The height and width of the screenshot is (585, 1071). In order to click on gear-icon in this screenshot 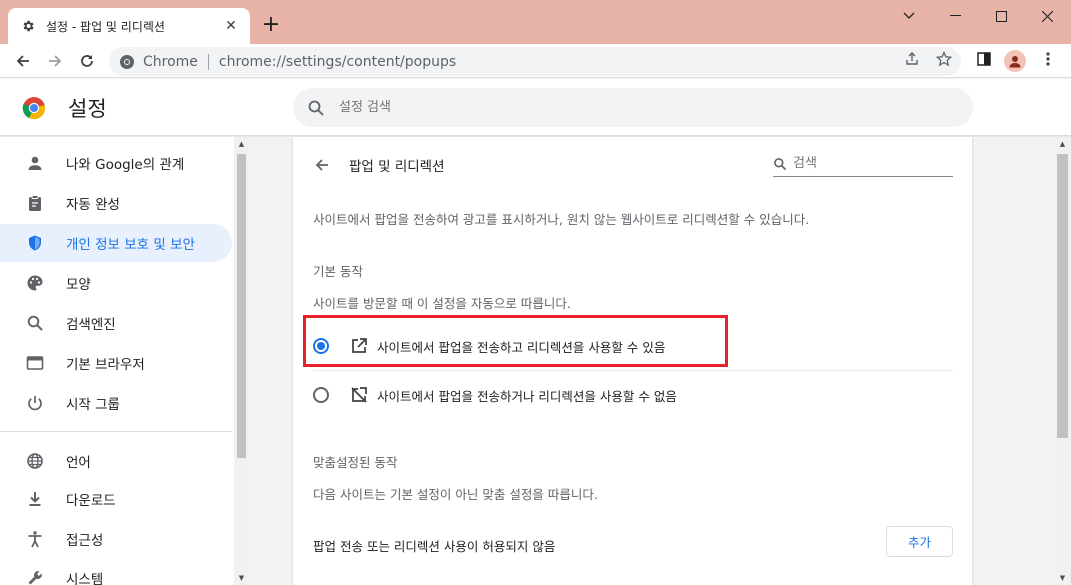, I will do `click(28, 26)`.